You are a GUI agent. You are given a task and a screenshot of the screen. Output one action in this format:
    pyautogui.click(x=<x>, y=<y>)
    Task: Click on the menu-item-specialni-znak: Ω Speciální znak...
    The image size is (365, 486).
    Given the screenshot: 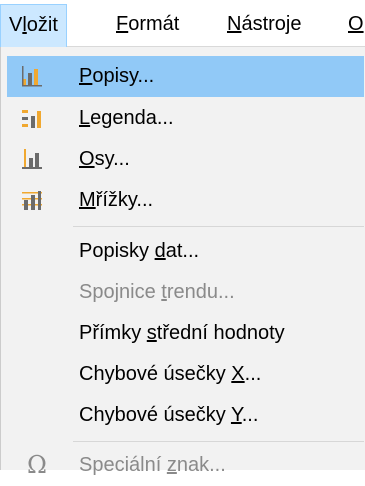 What is the action you would take?
    pyautogui.click(x=185, y=465)
    